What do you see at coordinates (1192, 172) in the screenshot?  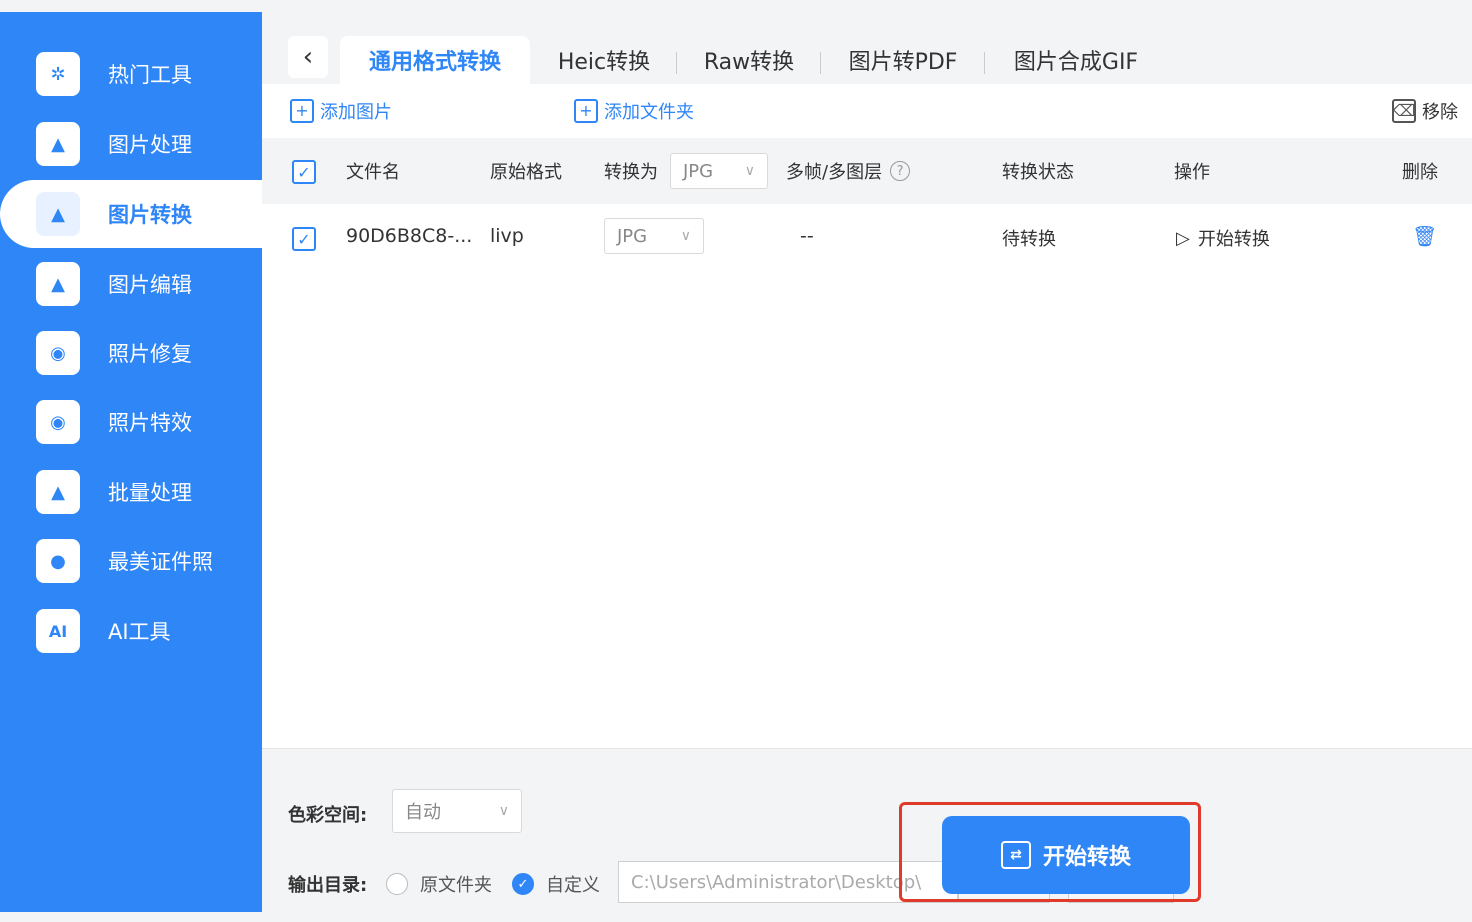 I see `header-action: 操作` at bounding box center [1192, 172].